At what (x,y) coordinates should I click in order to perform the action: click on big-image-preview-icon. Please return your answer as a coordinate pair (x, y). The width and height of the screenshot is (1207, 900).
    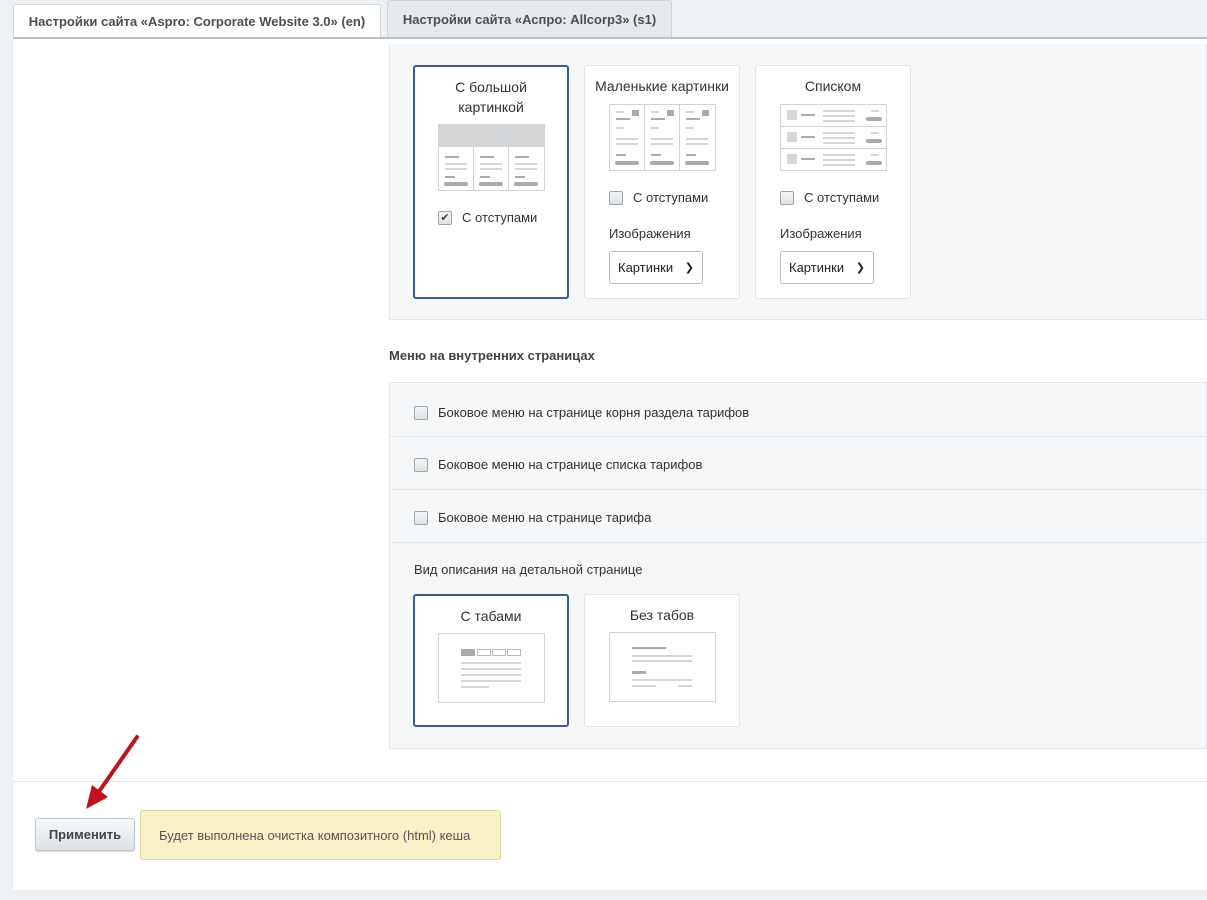
    Looking at the image, I should click on (491, 157).